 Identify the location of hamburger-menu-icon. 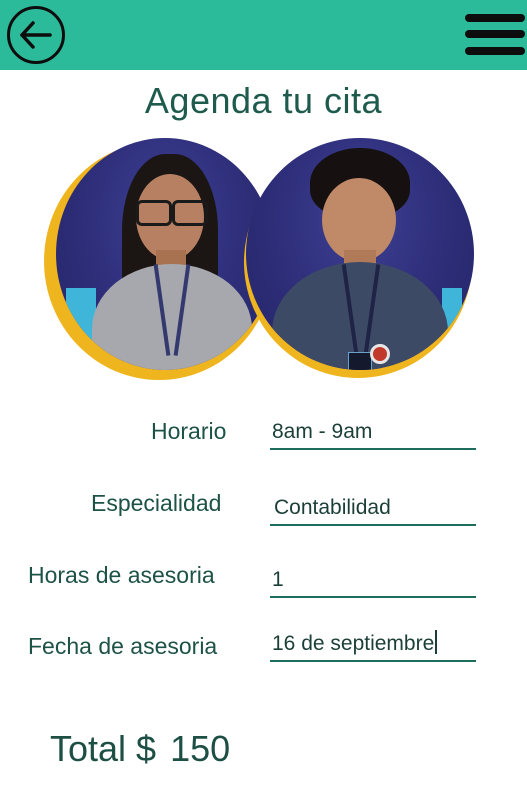
(496, 36).